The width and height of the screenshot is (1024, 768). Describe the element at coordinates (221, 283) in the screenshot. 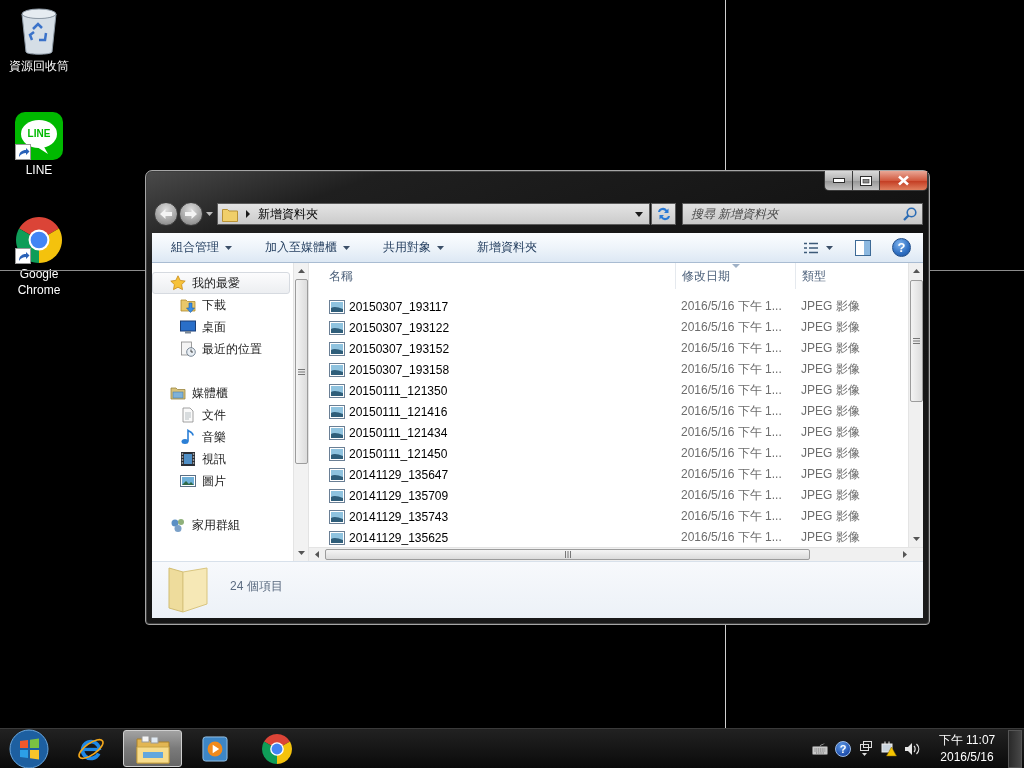

I see `nav-item: 我的最愛` at that location.